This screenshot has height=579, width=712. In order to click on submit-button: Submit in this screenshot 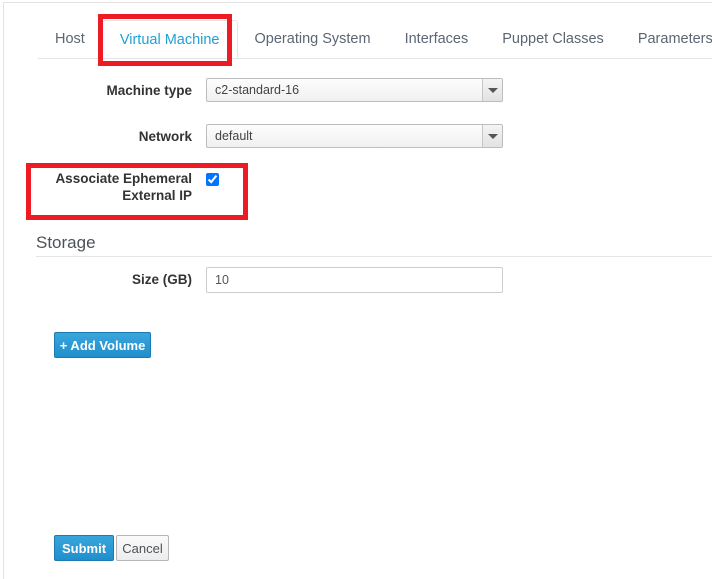, I will do `click(84, 548)`.